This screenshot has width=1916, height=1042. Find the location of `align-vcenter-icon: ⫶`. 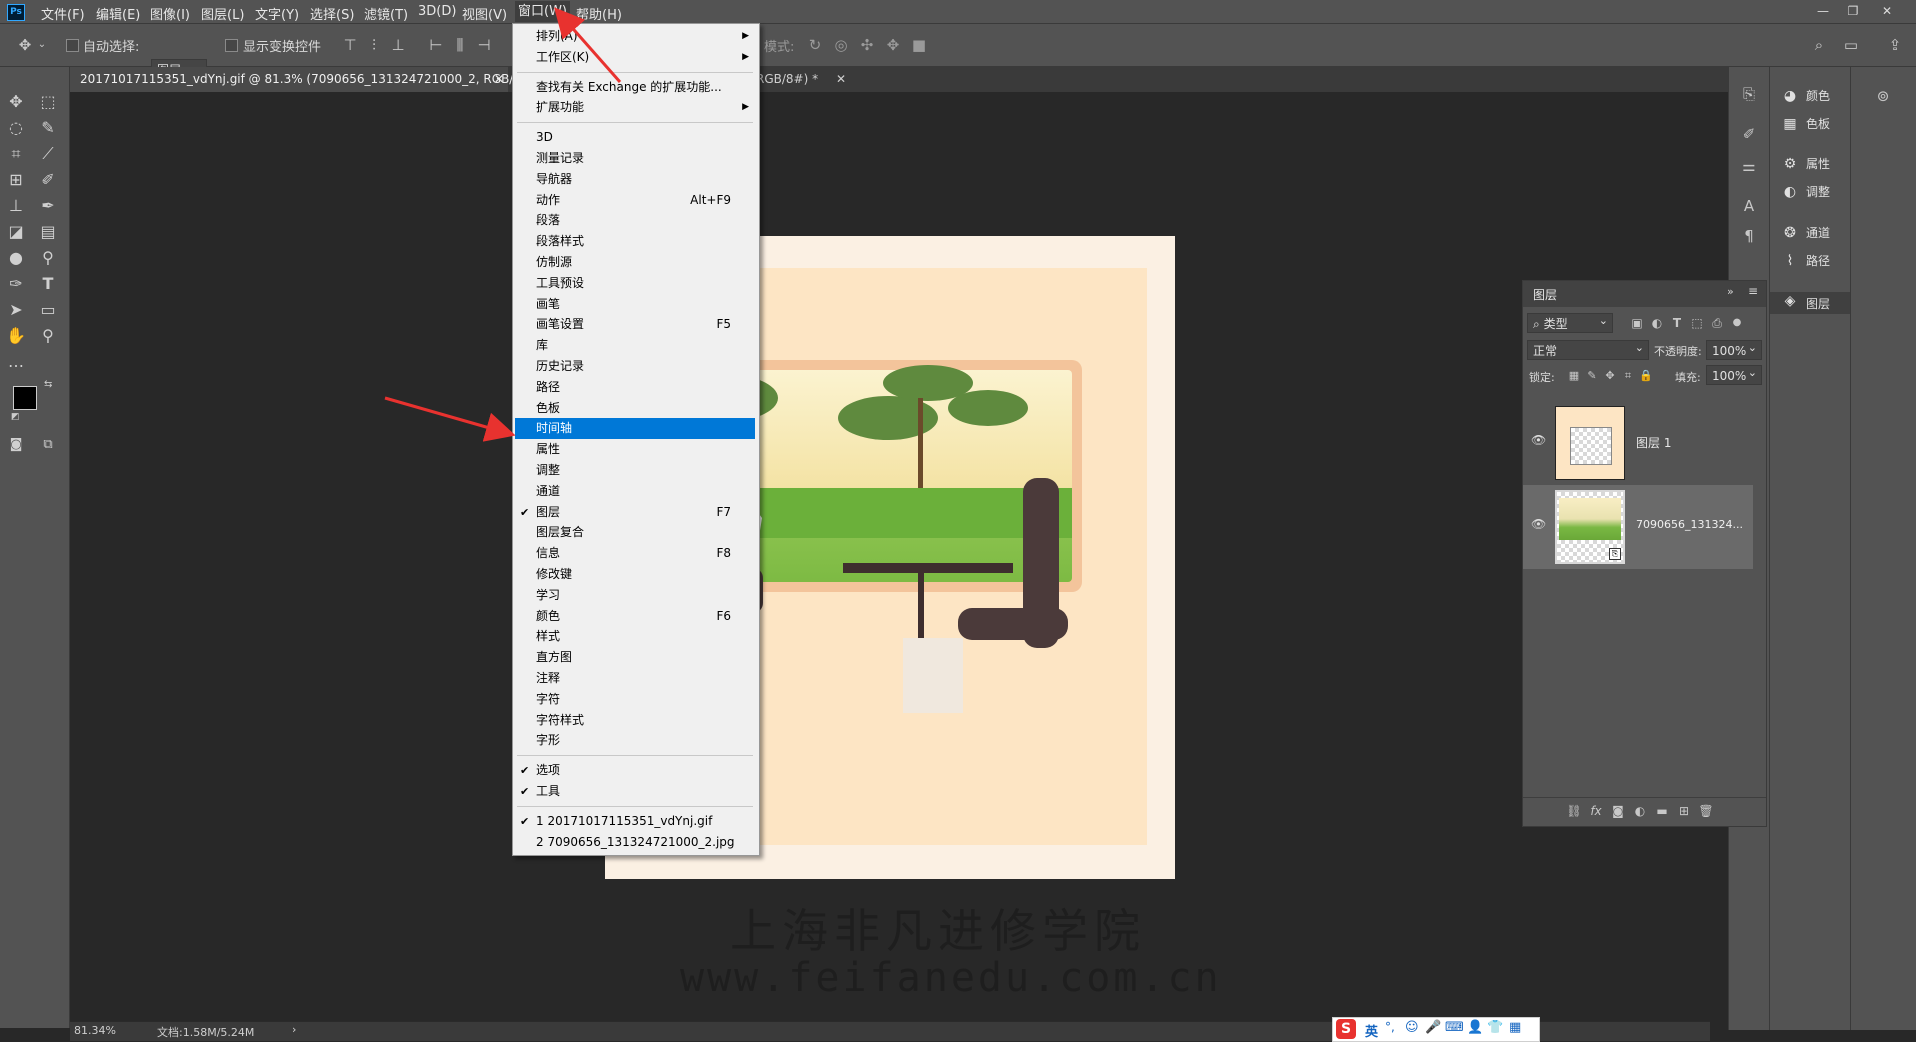

align-vcenter-icon: ⫶ is located at coordinates (374, 45).